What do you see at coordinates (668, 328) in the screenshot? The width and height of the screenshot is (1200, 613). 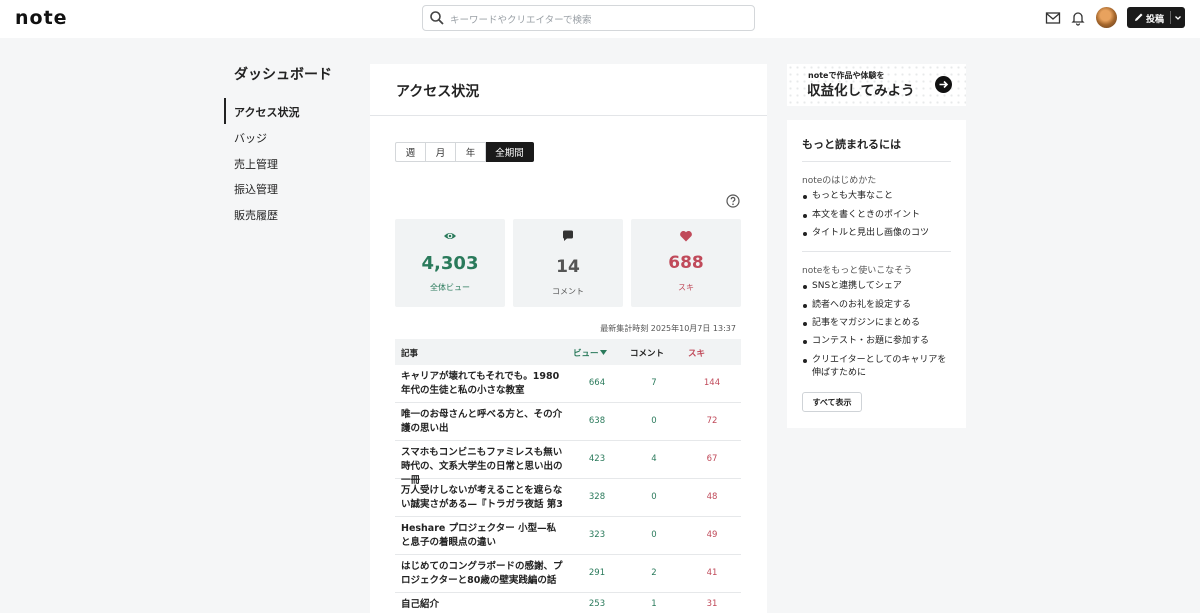 I see `last-updated: 最新集計時刻 2025年10月7日 13:37` at bounding box center [668, 328].